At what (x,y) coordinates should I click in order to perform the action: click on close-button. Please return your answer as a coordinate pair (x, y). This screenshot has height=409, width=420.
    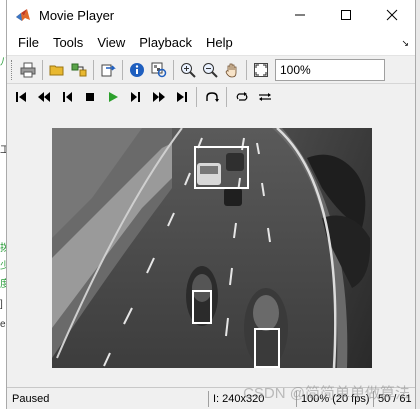
    Looking at the image, I should click on (392, 15).